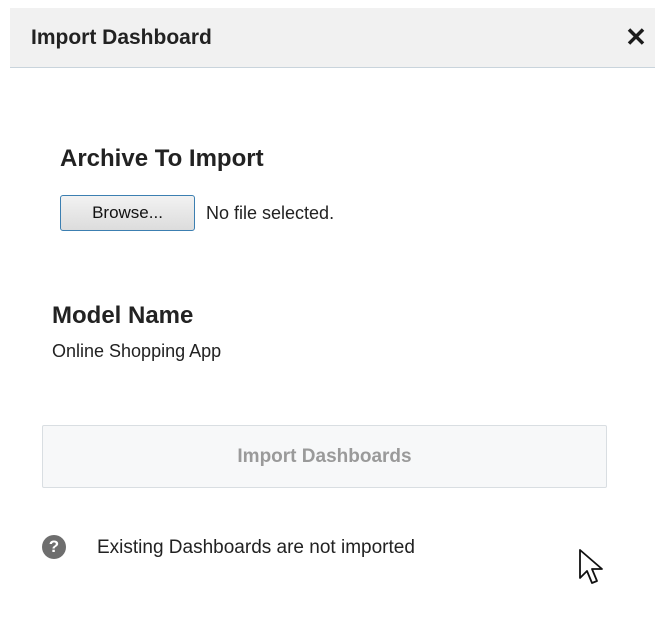 The image size is (655, 626). Describe the element at coordinates (332, 38) in the screenshot. I see `dialog-header: Import Dashboard ✕` at that location.